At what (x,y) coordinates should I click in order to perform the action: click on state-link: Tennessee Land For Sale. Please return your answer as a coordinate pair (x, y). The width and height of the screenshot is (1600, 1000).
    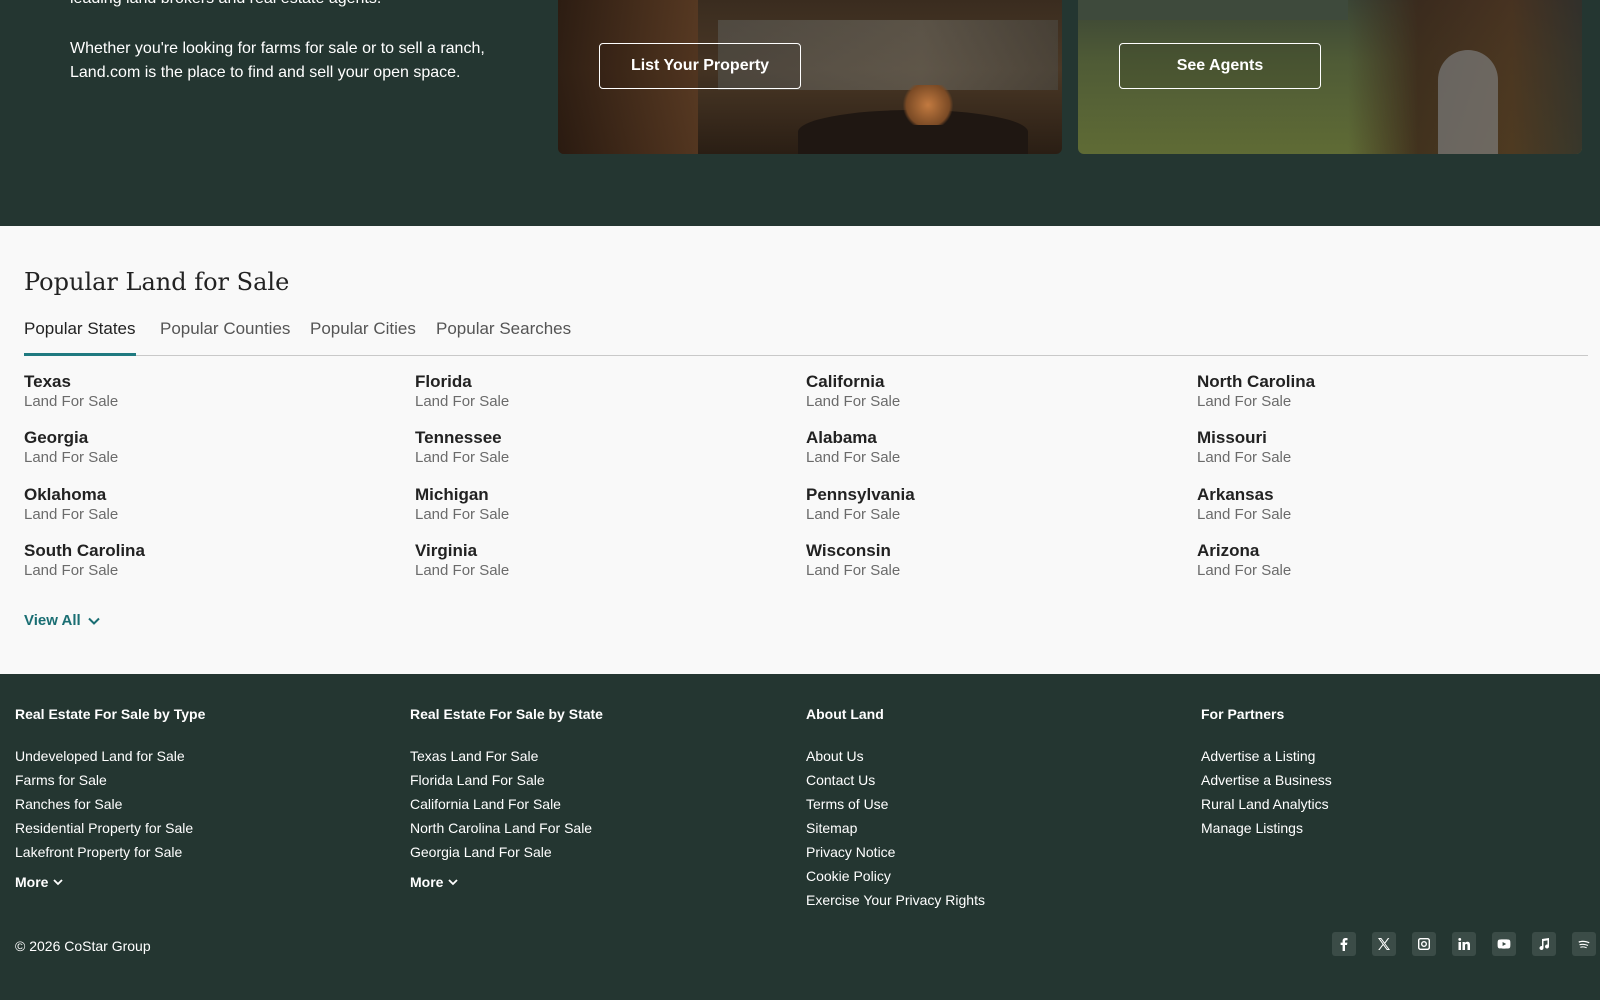
    Looking at the image, I should click on (595, 452).